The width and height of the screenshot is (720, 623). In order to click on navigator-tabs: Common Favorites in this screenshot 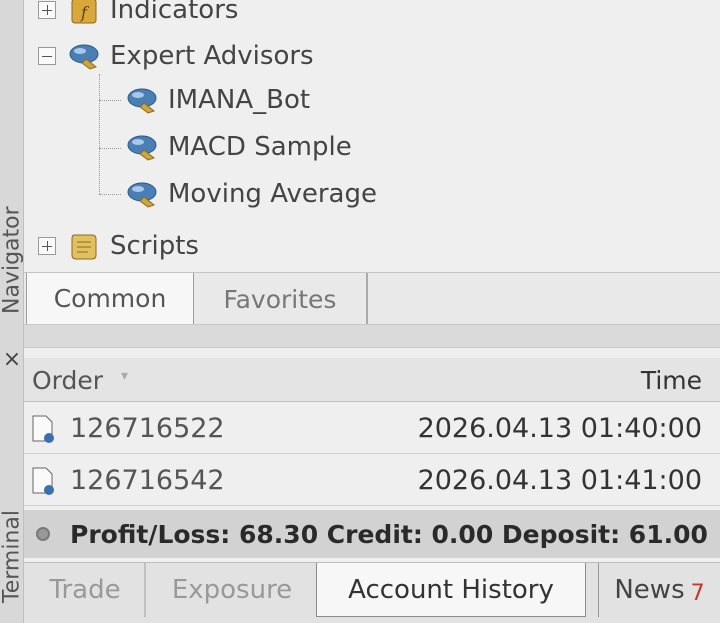, I will do `click(372, 298)`.